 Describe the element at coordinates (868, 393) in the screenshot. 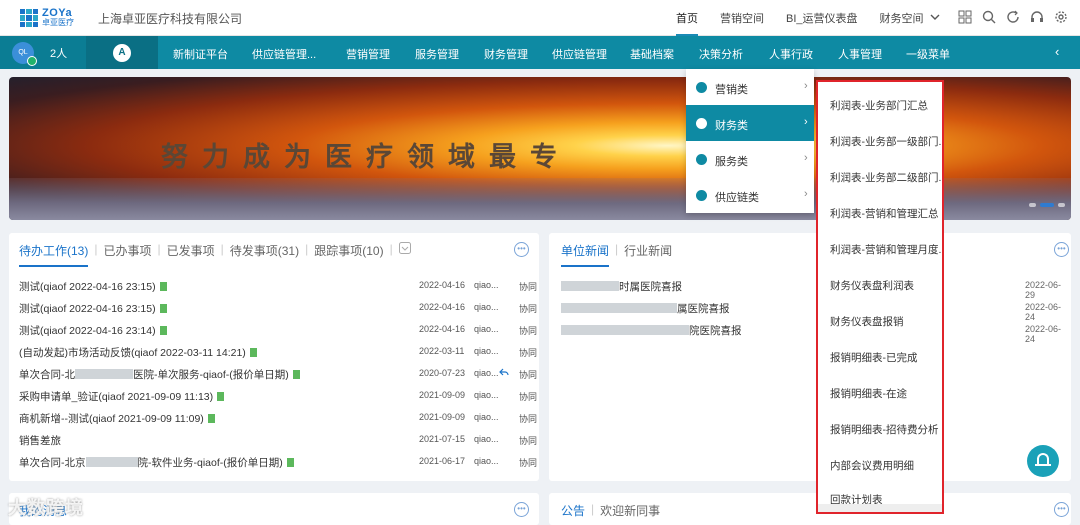

I see `submenu-item: 报销明细表-在途` at that location.